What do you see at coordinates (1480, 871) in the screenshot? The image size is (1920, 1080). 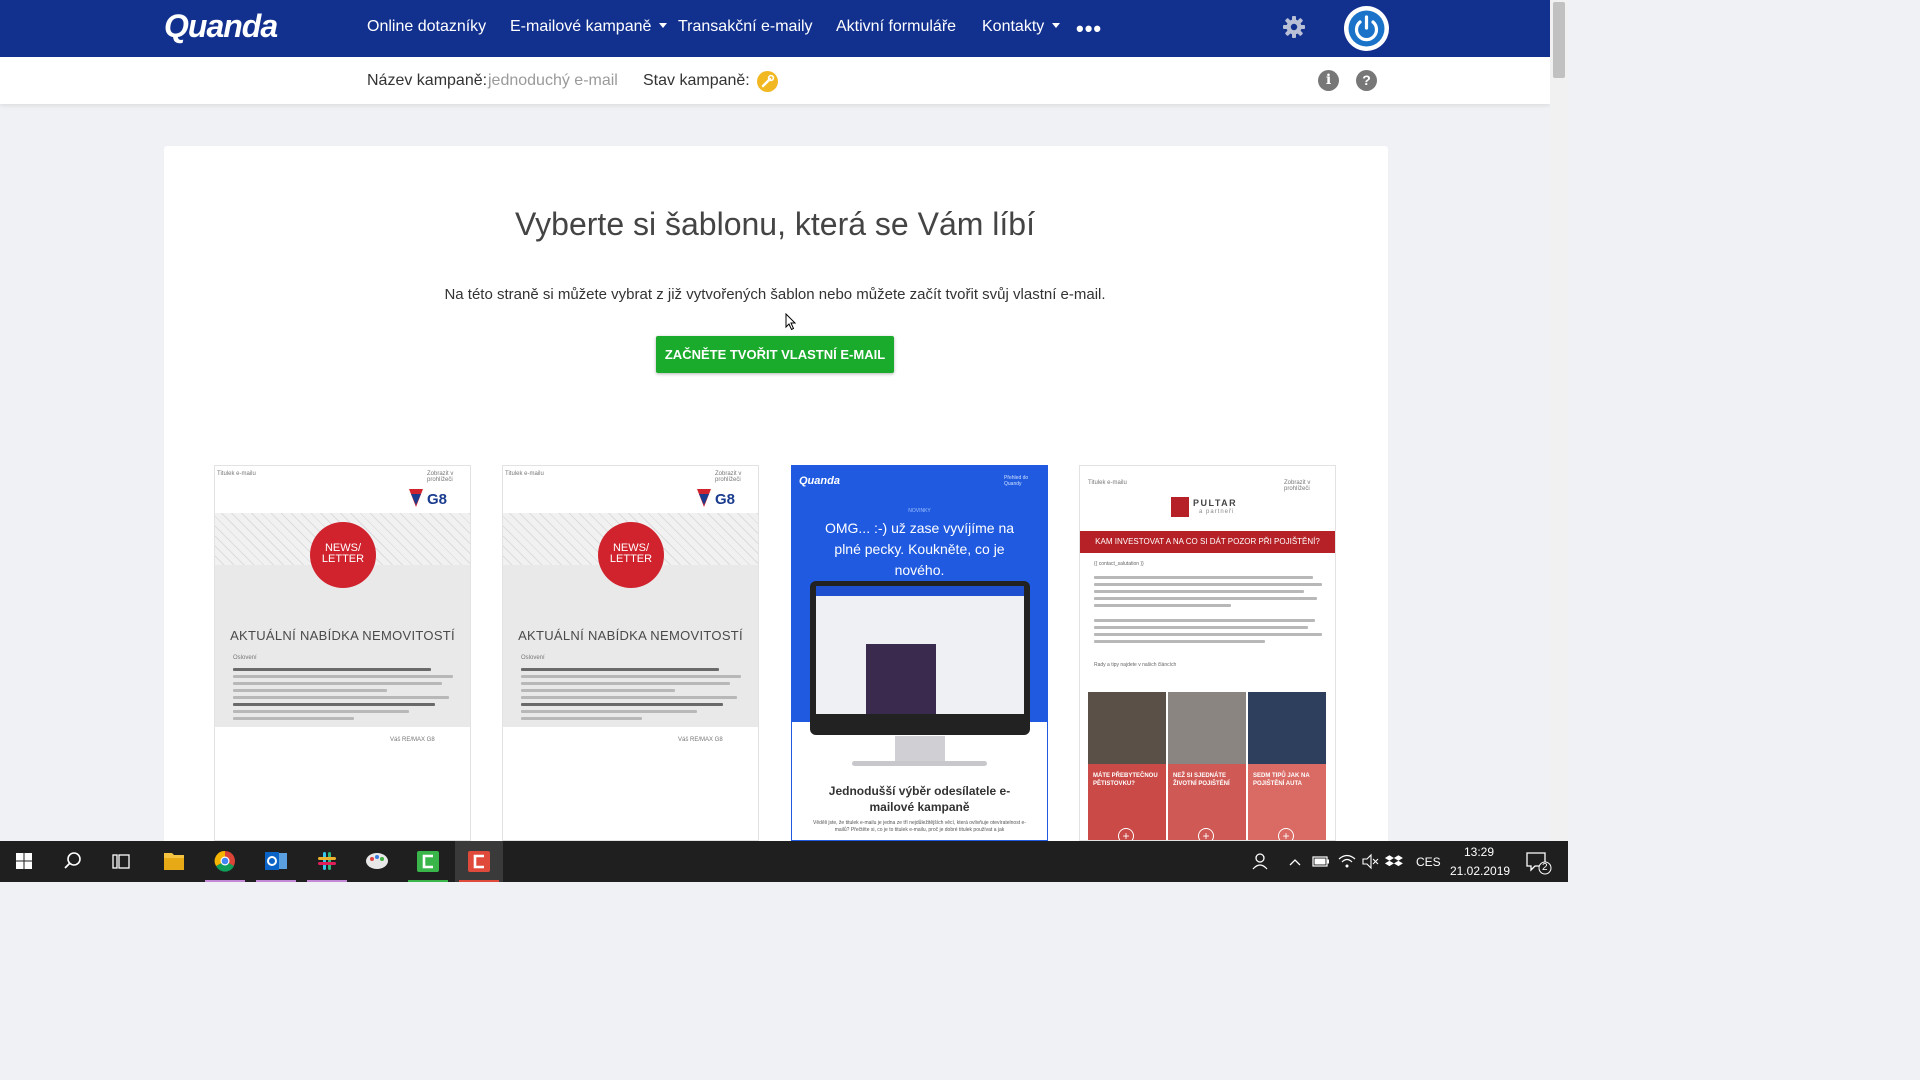 I see `clock-date: 21.02.2019` at bounding box center [1480, 871].